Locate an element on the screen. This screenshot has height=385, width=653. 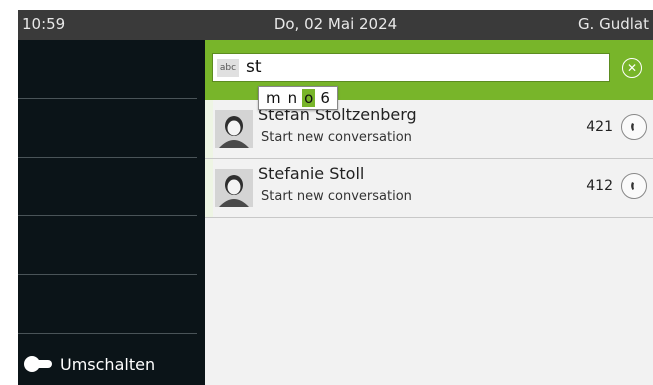
clear-search-button: ✕ is located at coordinates (632, 68).